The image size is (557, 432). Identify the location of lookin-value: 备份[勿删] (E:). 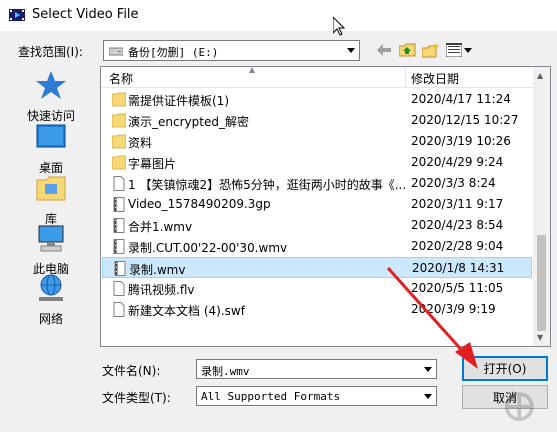
(173, 52).